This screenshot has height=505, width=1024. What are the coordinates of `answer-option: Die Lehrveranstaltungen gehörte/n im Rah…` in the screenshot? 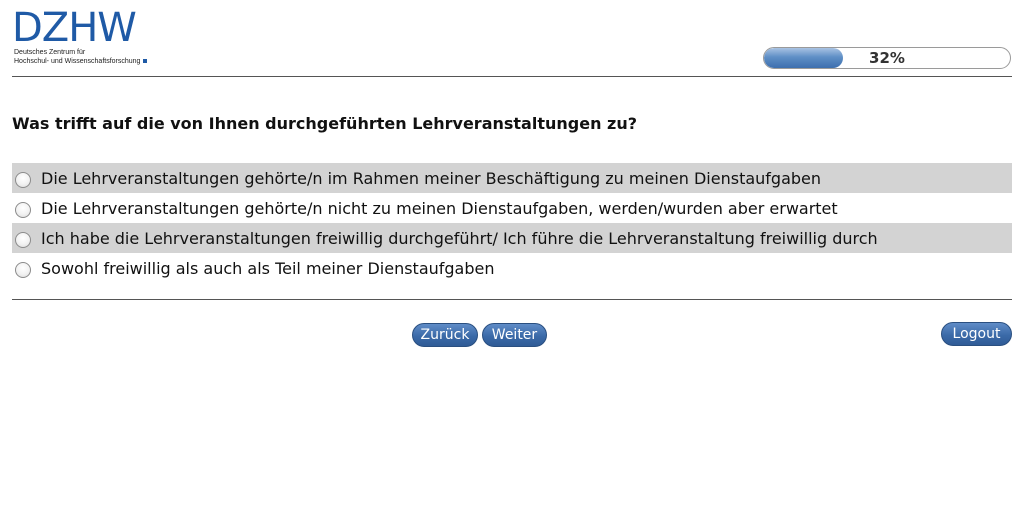 It's located at (512, 178).